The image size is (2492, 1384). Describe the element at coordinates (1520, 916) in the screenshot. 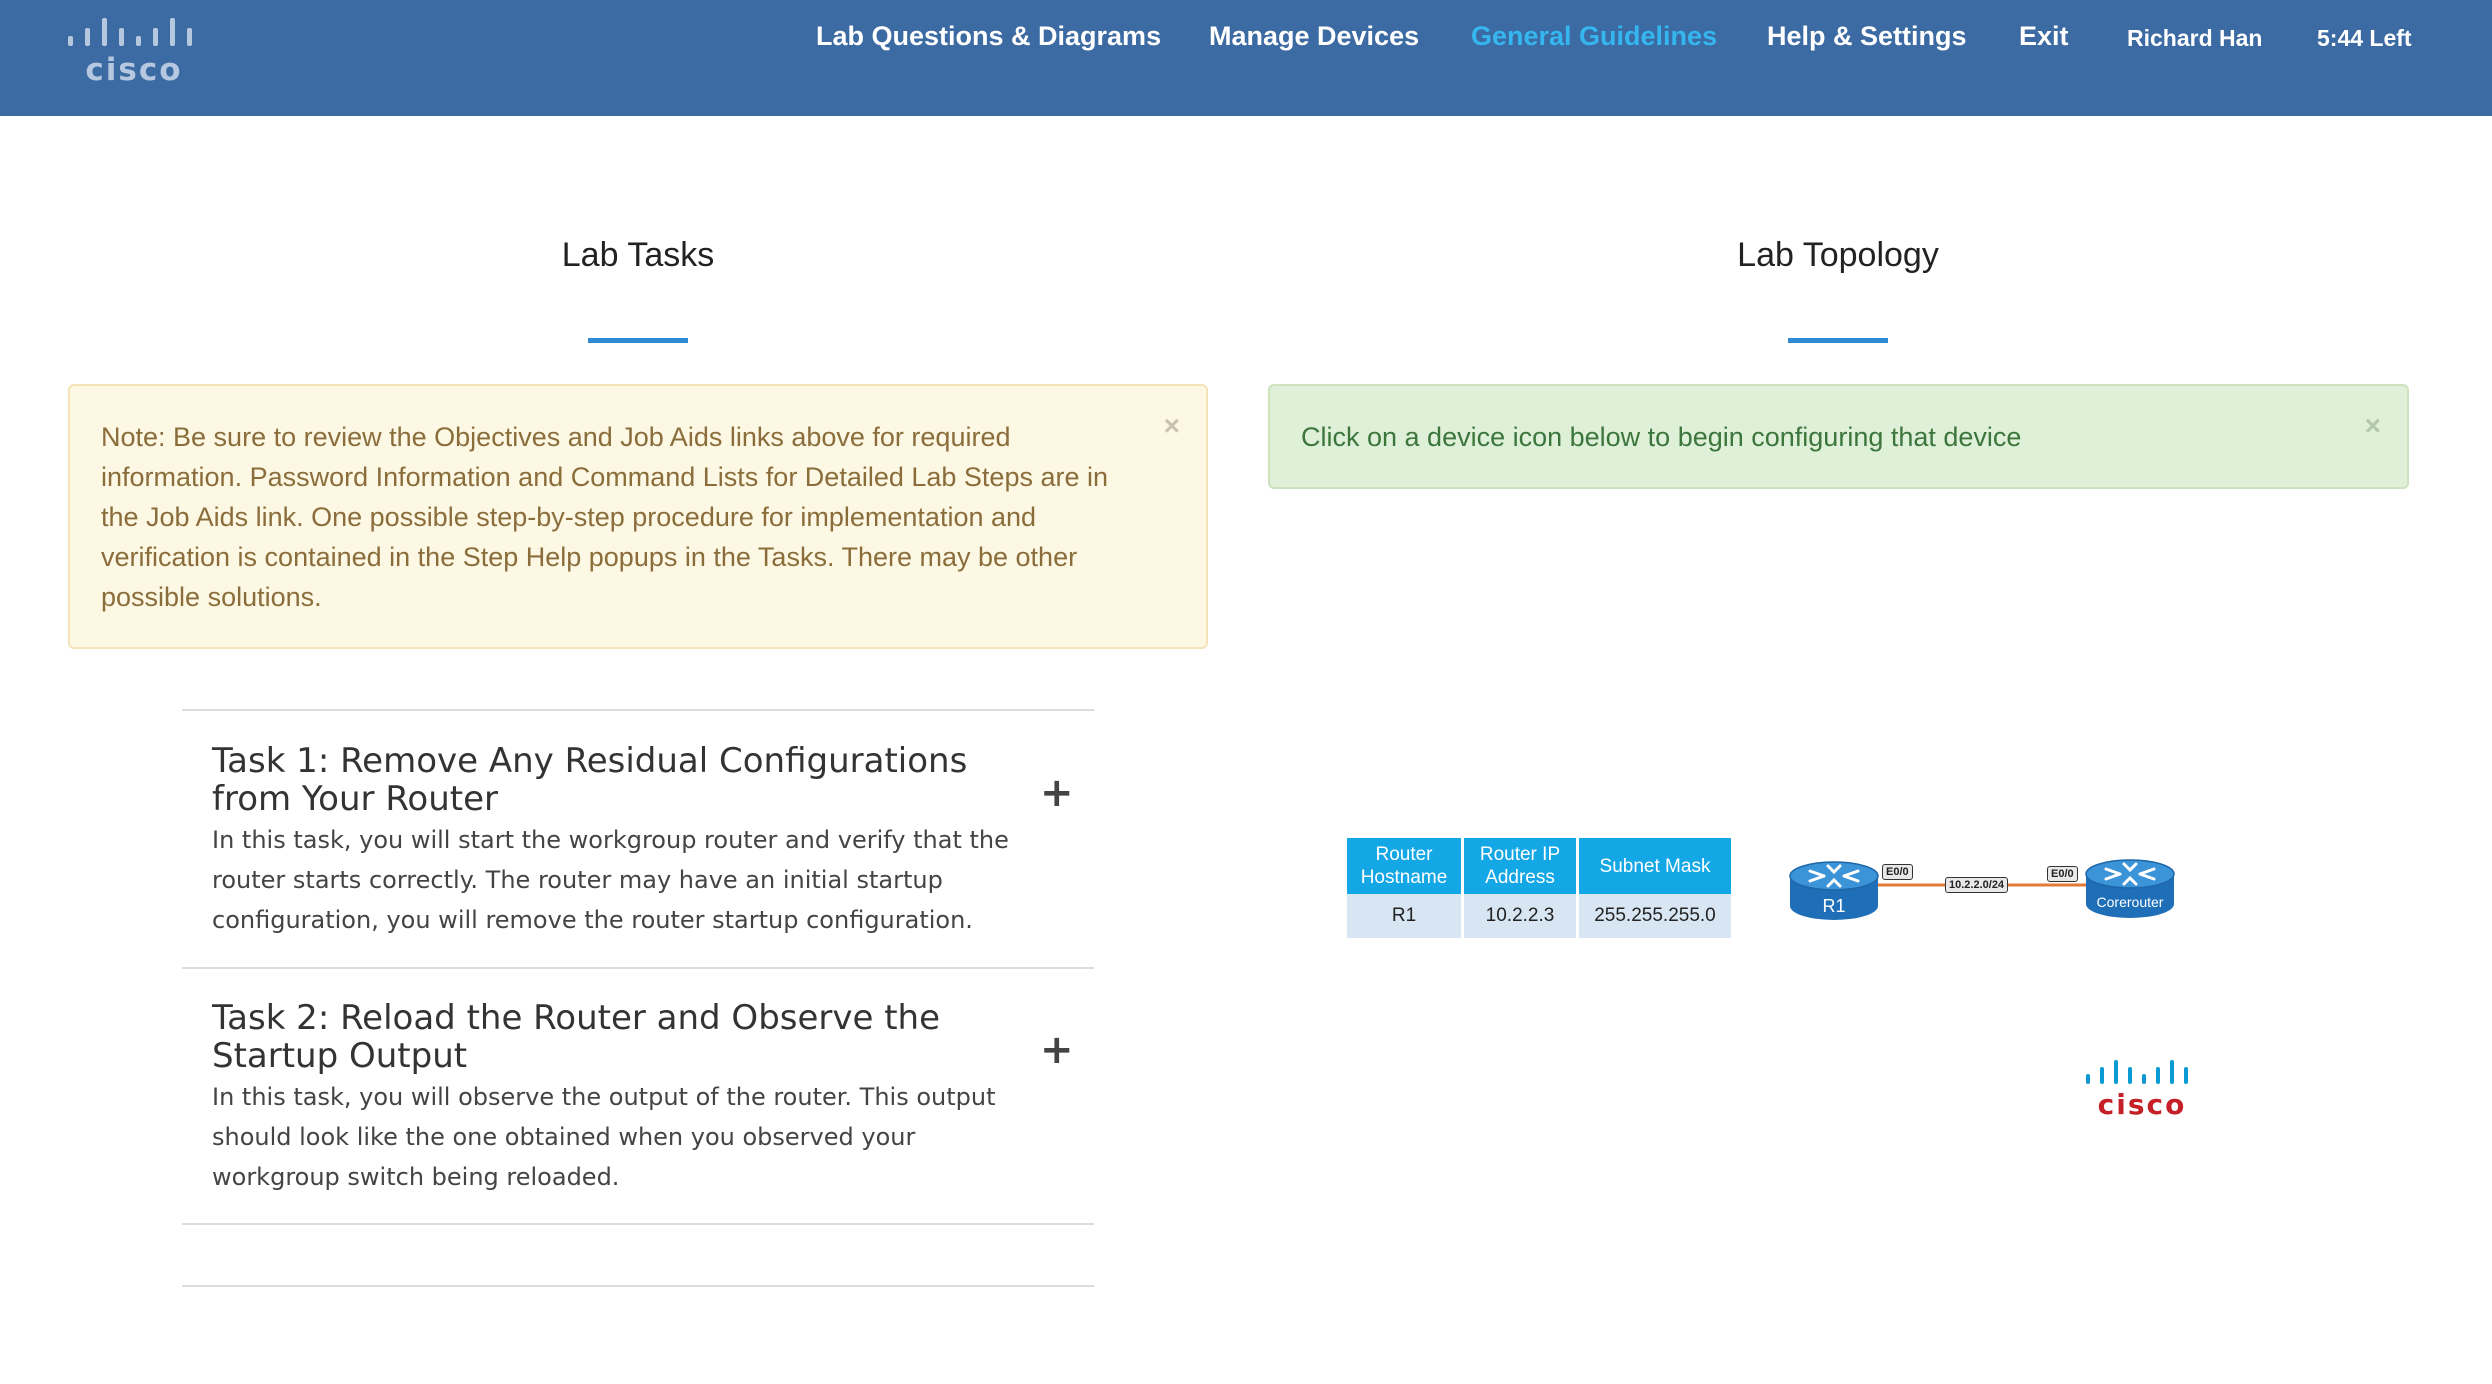

I see `table-cell: 10.2.2.3` at that location.